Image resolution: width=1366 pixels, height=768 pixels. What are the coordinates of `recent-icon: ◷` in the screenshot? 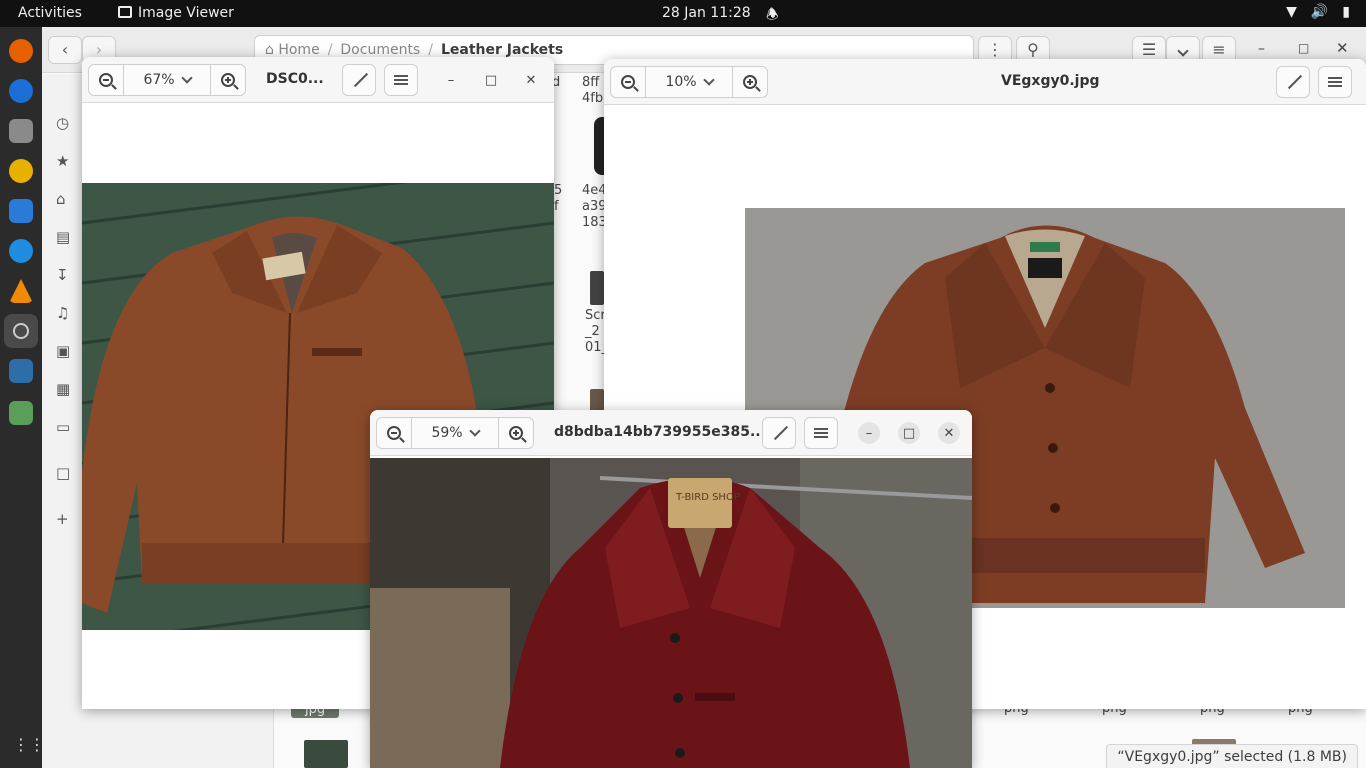 It's located at (62, 123).